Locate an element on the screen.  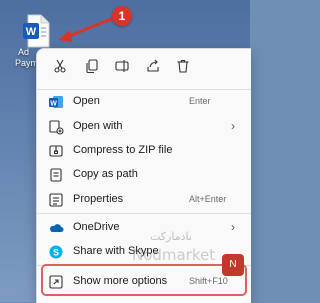
menu-item-open-with: Open with › is located at coordinates (144, 127).